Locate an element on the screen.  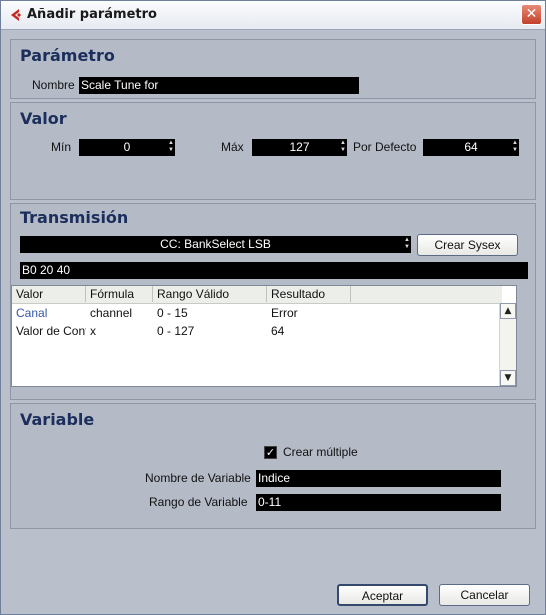
variable-heading: Variable is located at coordinates (57, 419).